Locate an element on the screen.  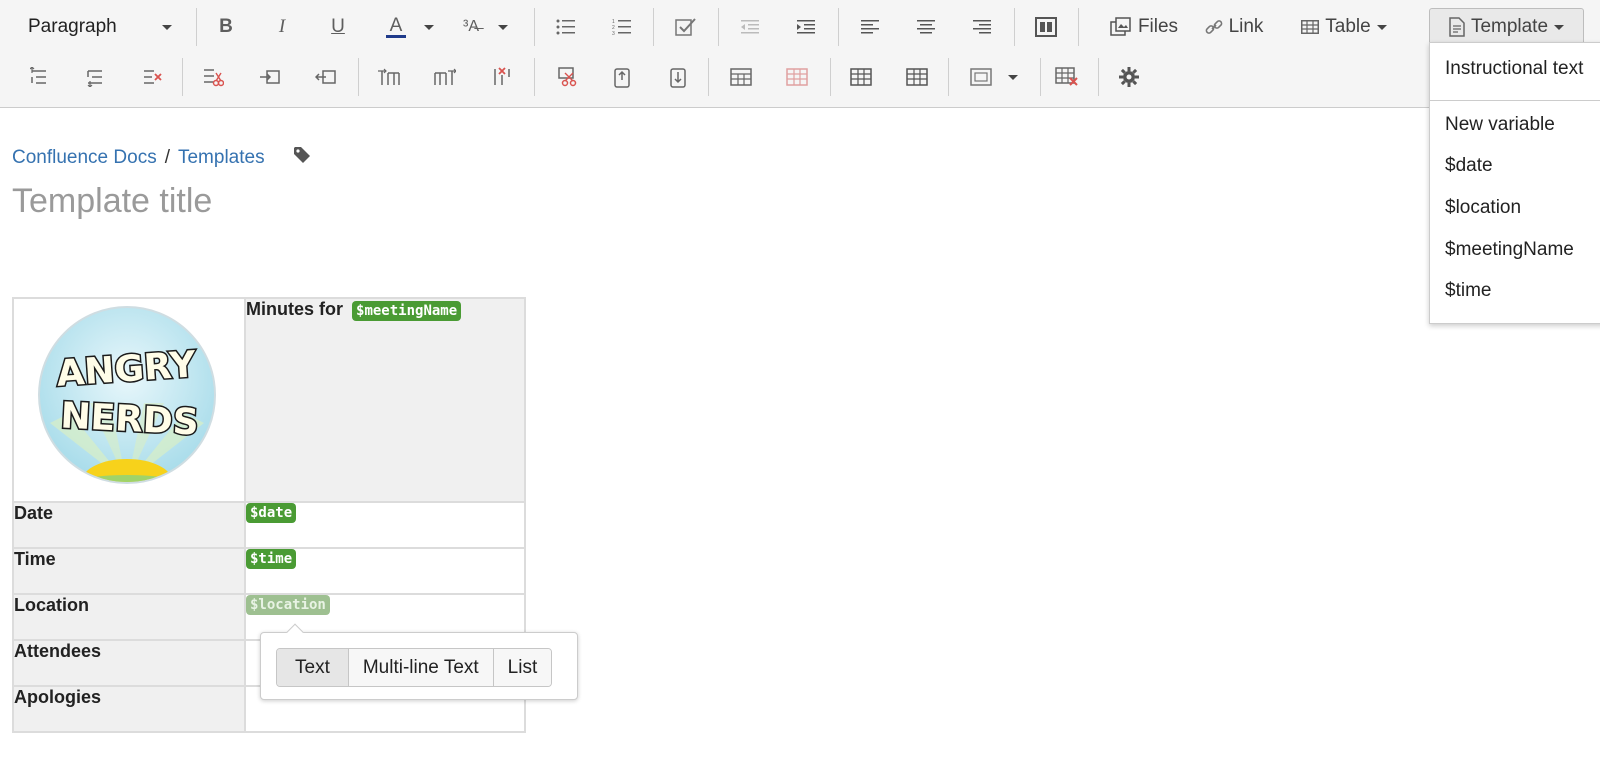
align-left-button is located at coordinates (870, 27).